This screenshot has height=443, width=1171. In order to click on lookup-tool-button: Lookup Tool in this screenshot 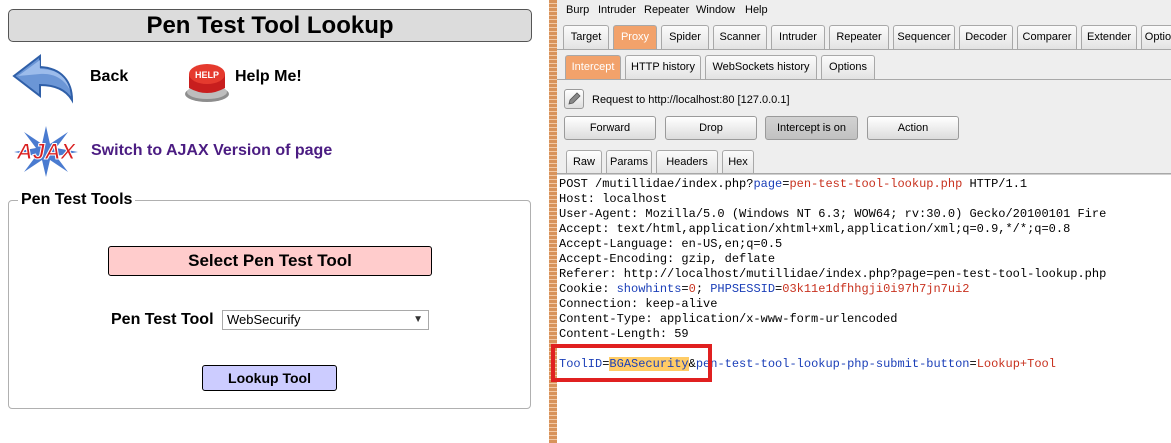, I will do `click(269, 378)`.